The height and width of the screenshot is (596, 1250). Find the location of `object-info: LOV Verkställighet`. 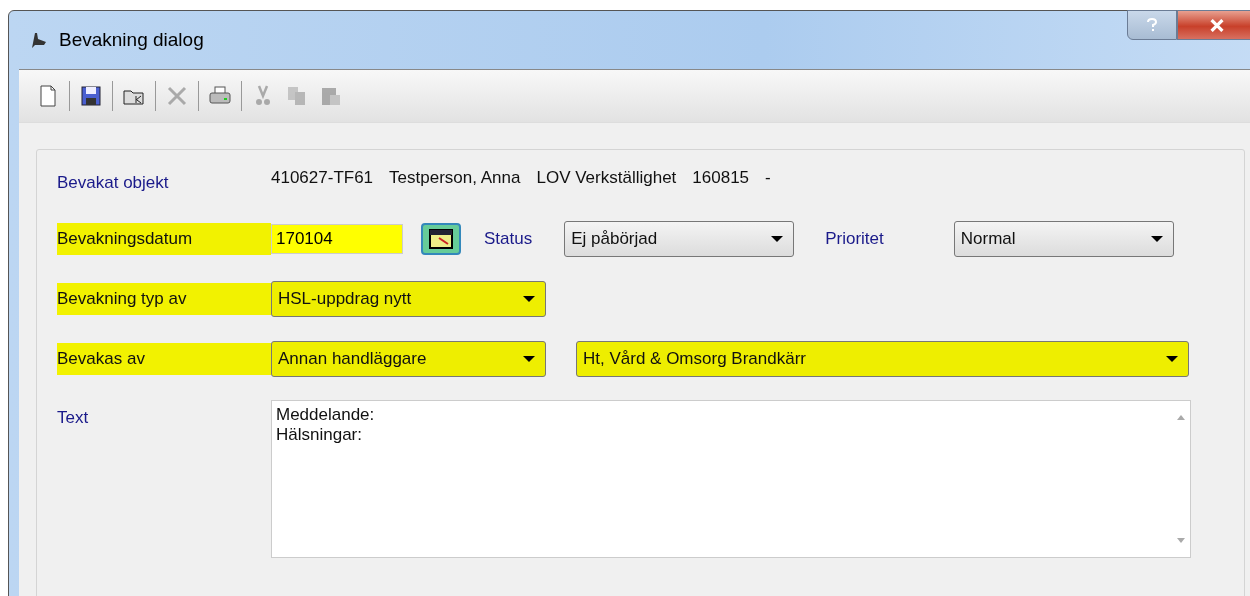

object-info: LOV Verkställighet is located at coordinates (606, 178).